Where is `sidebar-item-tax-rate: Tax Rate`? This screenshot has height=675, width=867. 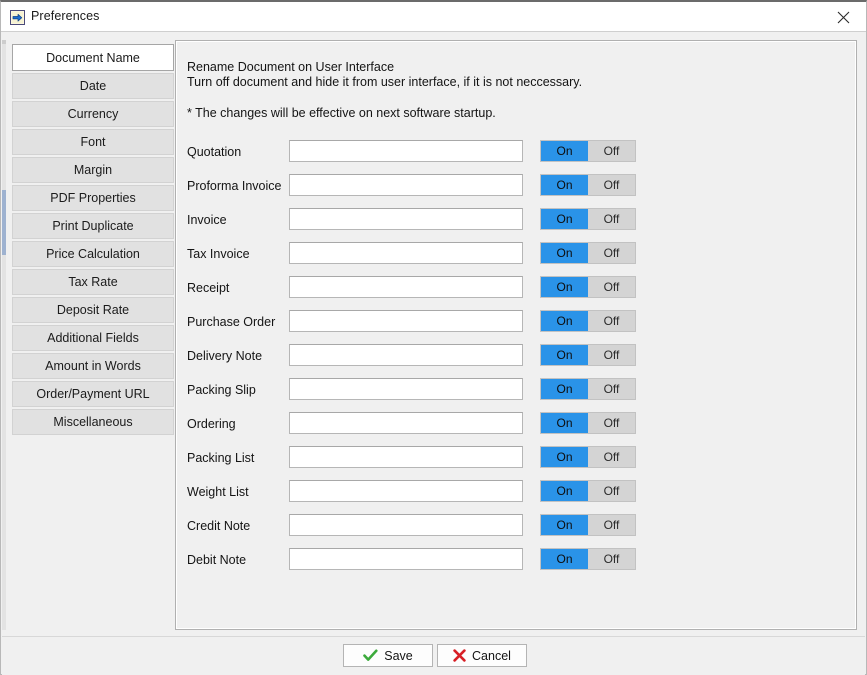 sidebar-item-tax-rate: Tax Rate is located at coordinates (93, 282).